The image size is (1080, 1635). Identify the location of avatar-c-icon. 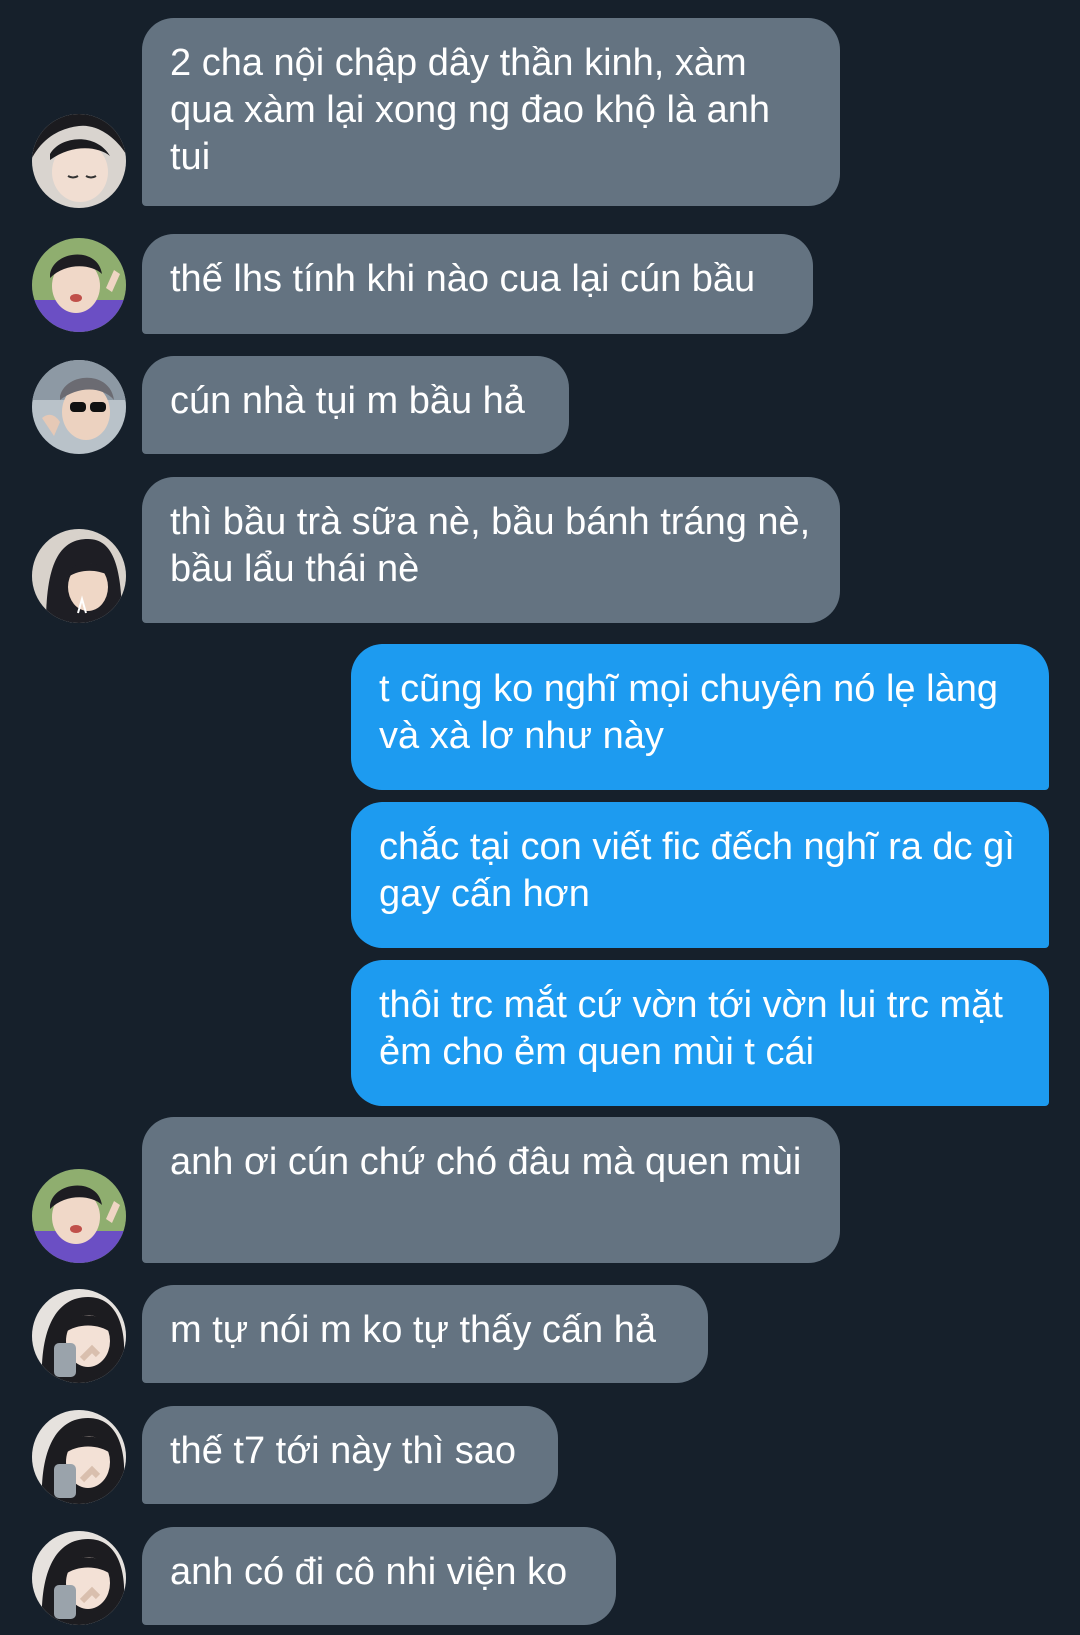
(79, 407).